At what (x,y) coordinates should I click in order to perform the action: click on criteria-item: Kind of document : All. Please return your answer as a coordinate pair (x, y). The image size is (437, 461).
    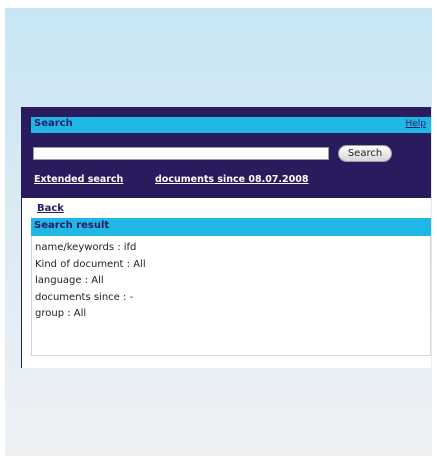
    Looking at the image, I should click on (90, 264).